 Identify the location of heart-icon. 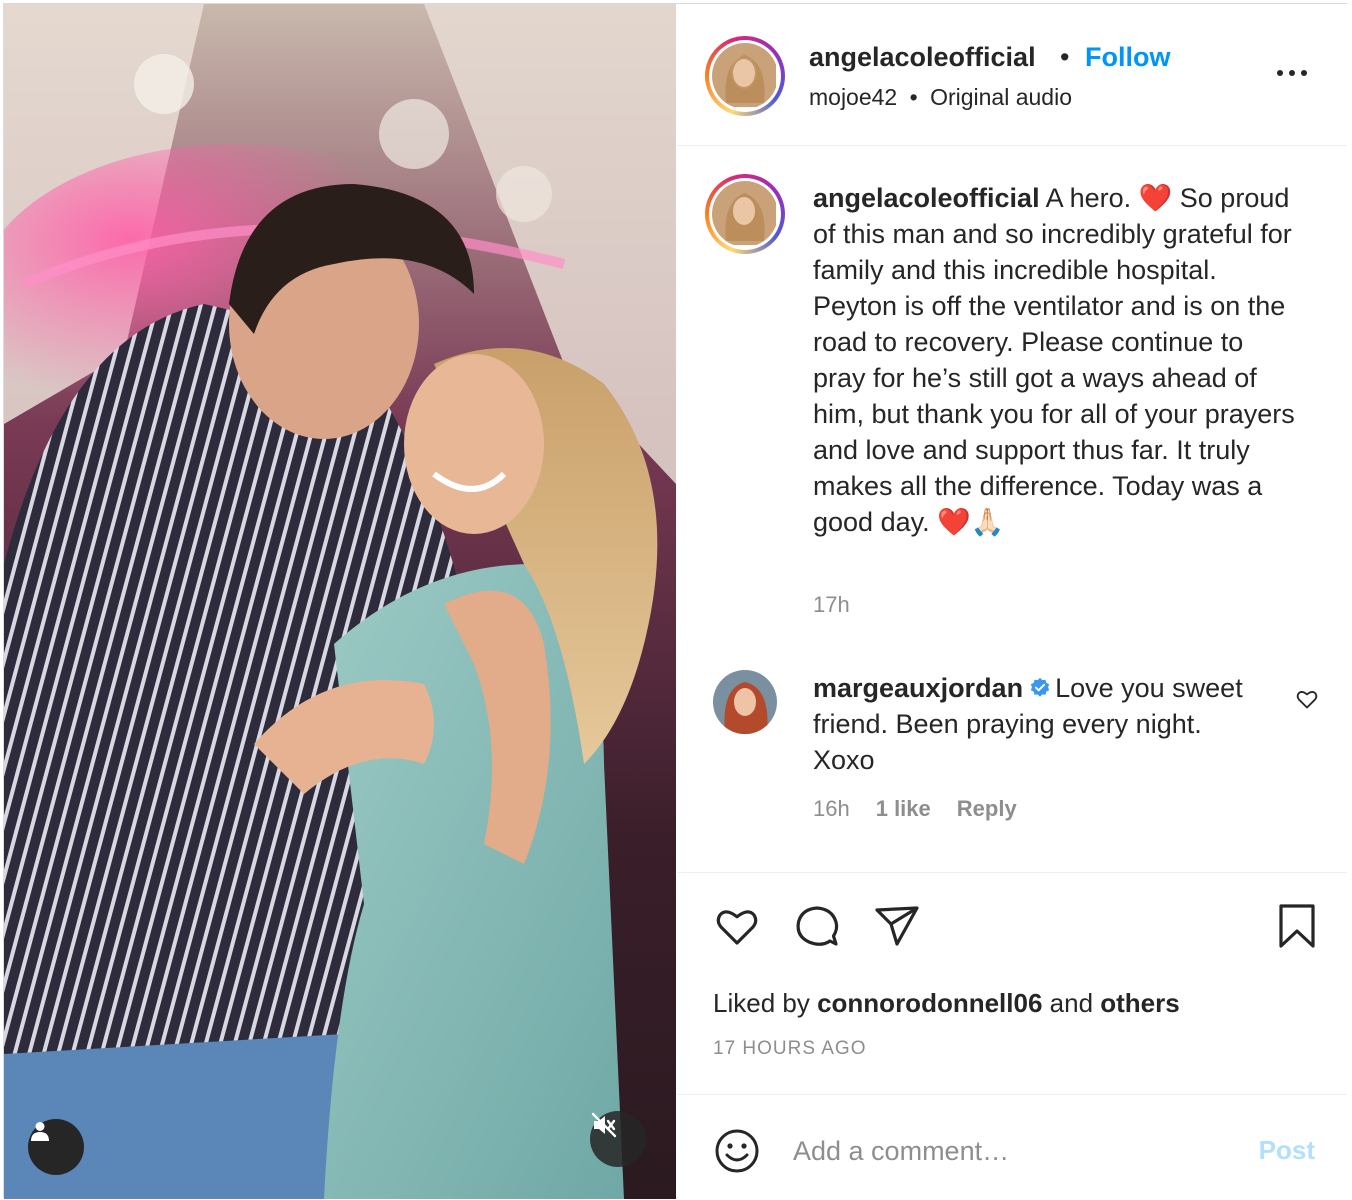
(737, 926).